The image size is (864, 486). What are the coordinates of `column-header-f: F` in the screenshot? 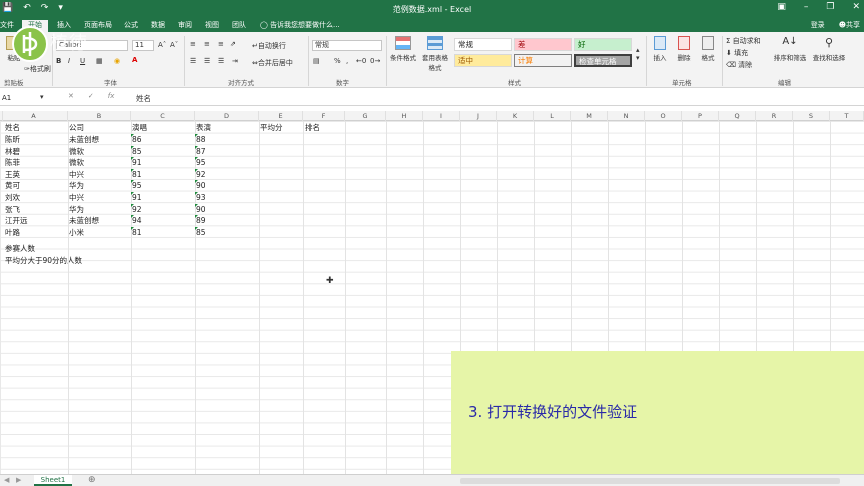 It's located at (324, 116).